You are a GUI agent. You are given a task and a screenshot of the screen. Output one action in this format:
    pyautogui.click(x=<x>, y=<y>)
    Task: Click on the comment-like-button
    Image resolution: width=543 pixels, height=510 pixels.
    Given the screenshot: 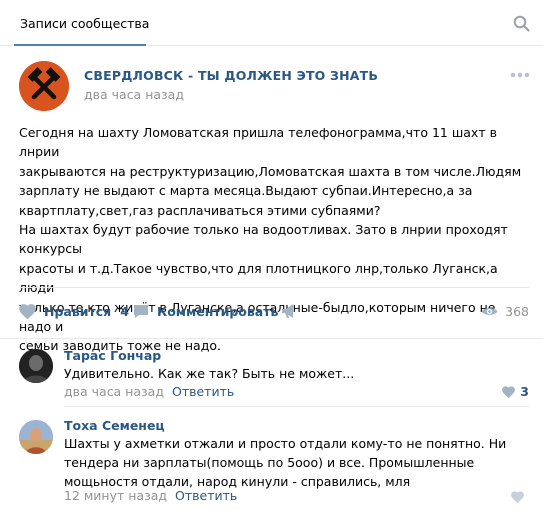 What is the action you would take?
    pyautogui.click(x=520, y=497)
    